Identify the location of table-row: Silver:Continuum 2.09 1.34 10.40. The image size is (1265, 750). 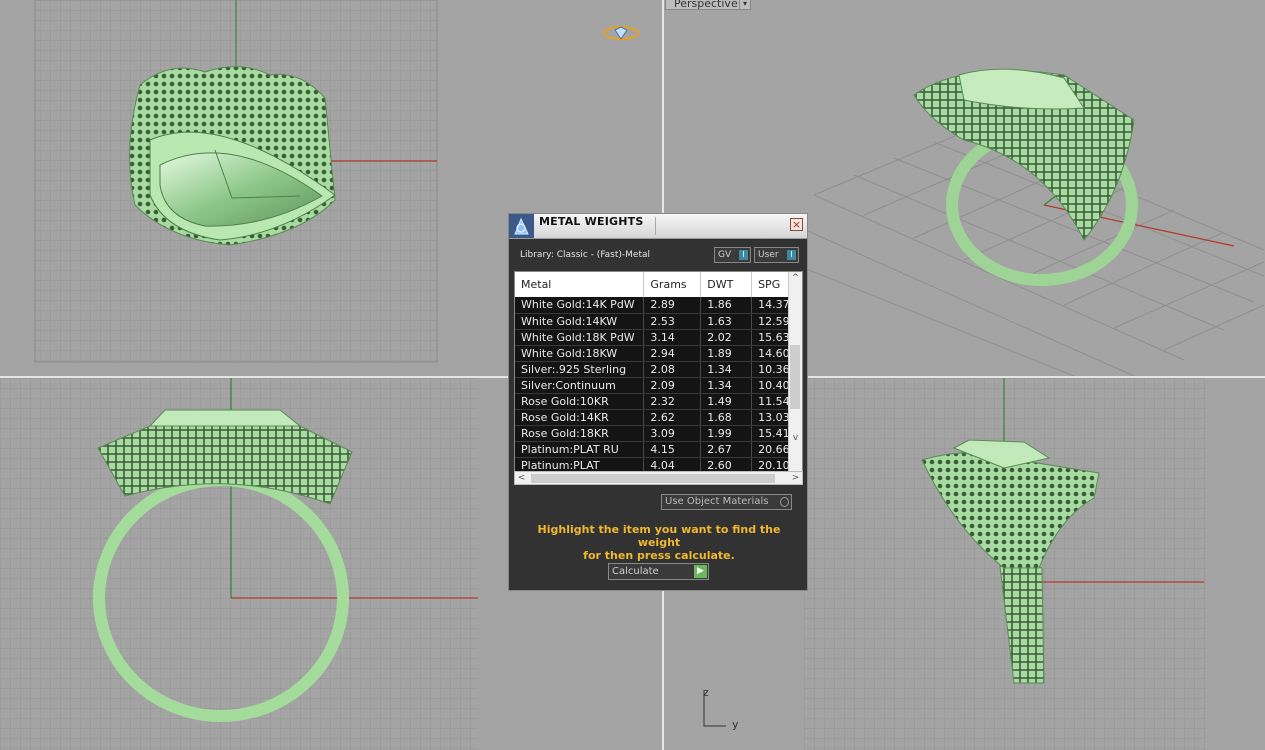
(658, 385).